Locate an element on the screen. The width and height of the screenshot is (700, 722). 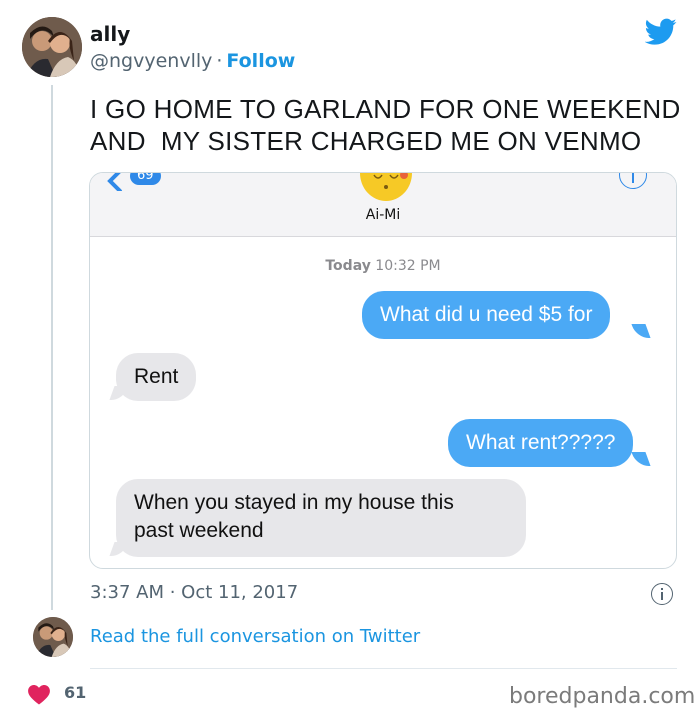
imessage-header: 69 Ai-Mi is located at coordinates (383, 205).